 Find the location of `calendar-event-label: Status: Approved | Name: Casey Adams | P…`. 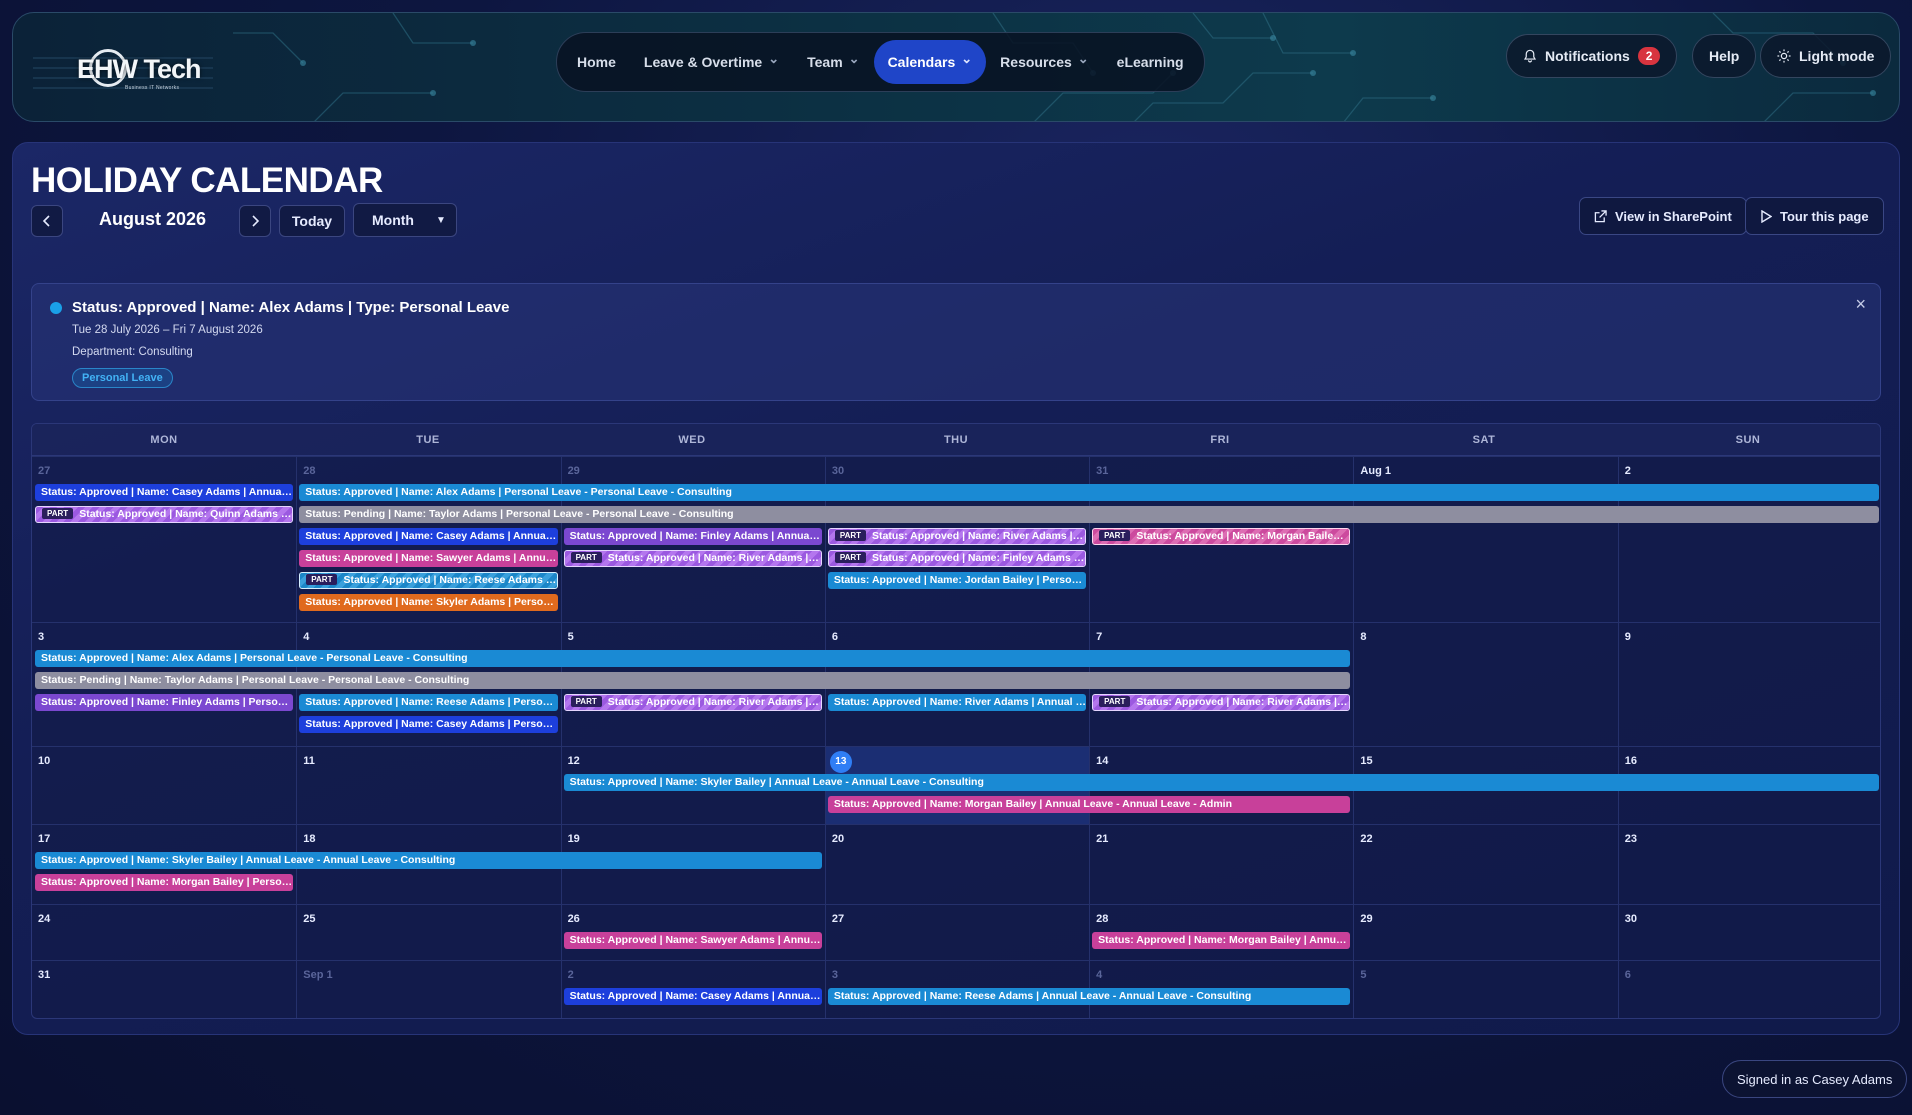

calendar-event-label: Status: Approved | Name: Casey Adams | P… is located at coordinates (431, 724).